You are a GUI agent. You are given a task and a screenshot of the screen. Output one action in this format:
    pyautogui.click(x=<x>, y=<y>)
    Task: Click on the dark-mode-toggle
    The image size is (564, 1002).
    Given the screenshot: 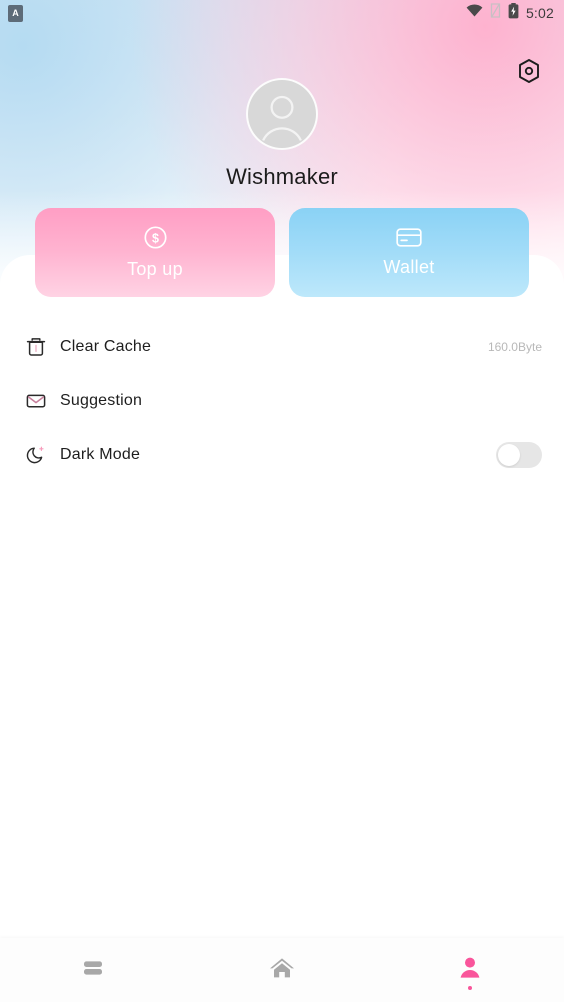 What is the action you would take?
    pyautogui.click(x=519, y=455)
    